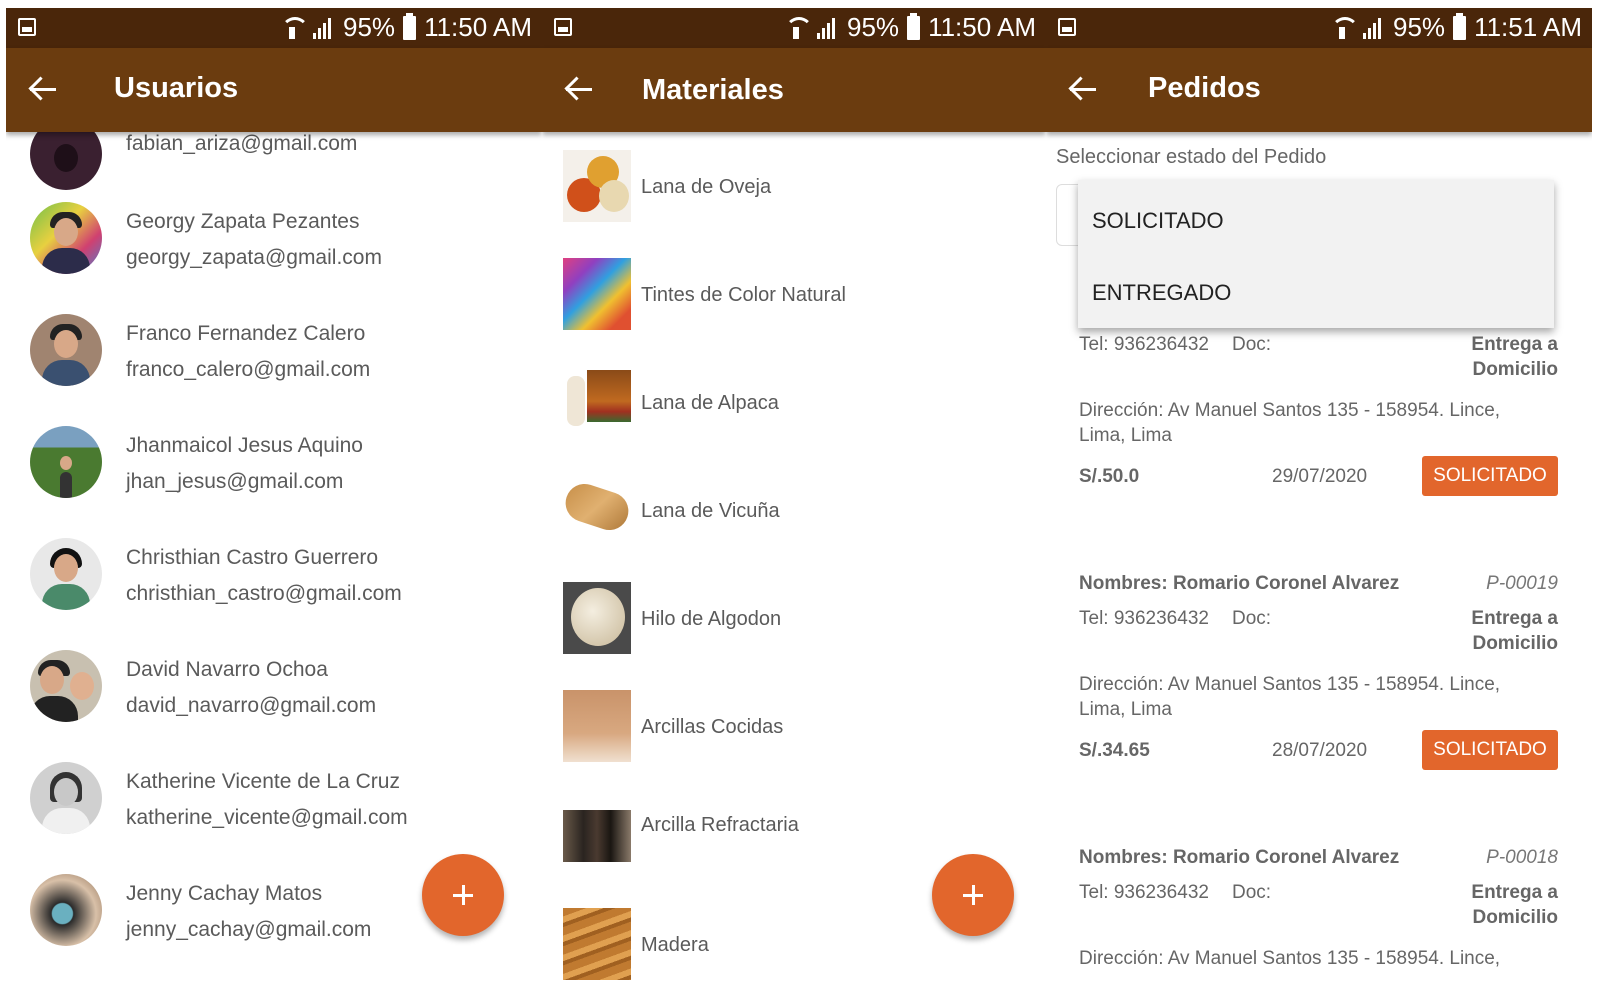 This screenshot has width=1598, height=992. I want to click on user-email: georgy_zapata@gmail.com, so click(254, 257).